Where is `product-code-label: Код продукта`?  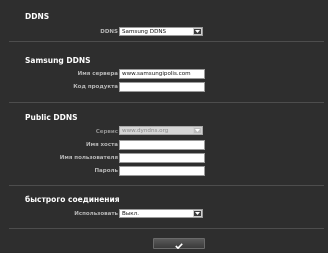 product-code-label: Код продукта is located at coordinates (95, 87).